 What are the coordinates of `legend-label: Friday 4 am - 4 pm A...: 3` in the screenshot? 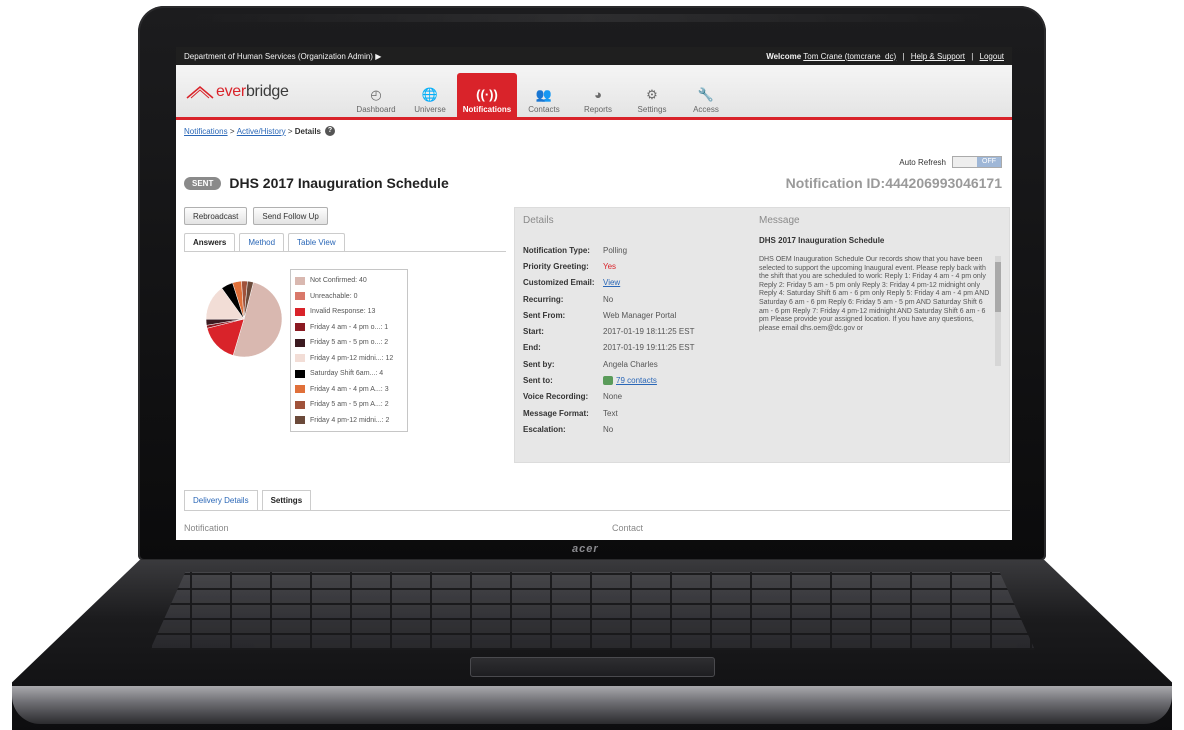 It's located at (349, 389).